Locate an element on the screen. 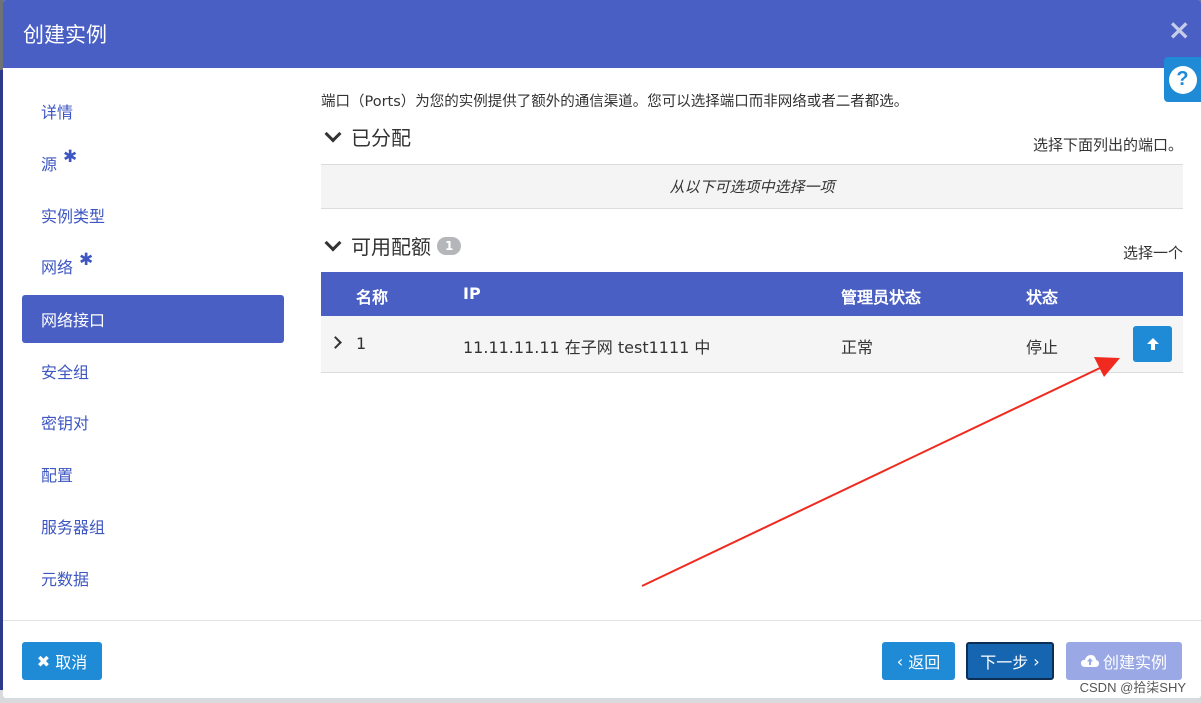 The width and height of the screenshot is (1201, 703). close-icon: × is located at coordinates (1179, 30).